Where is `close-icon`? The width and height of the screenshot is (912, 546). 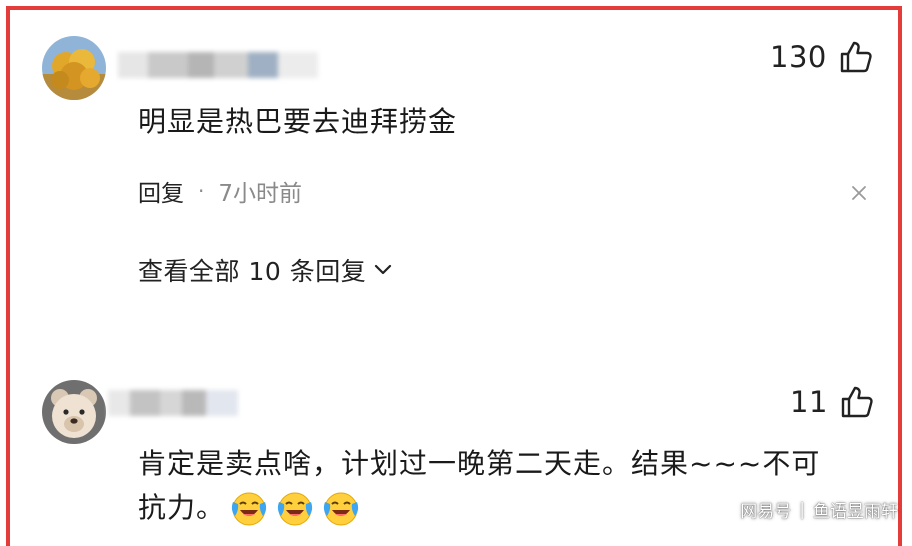
close-icon is located at coordinates (859, 193).